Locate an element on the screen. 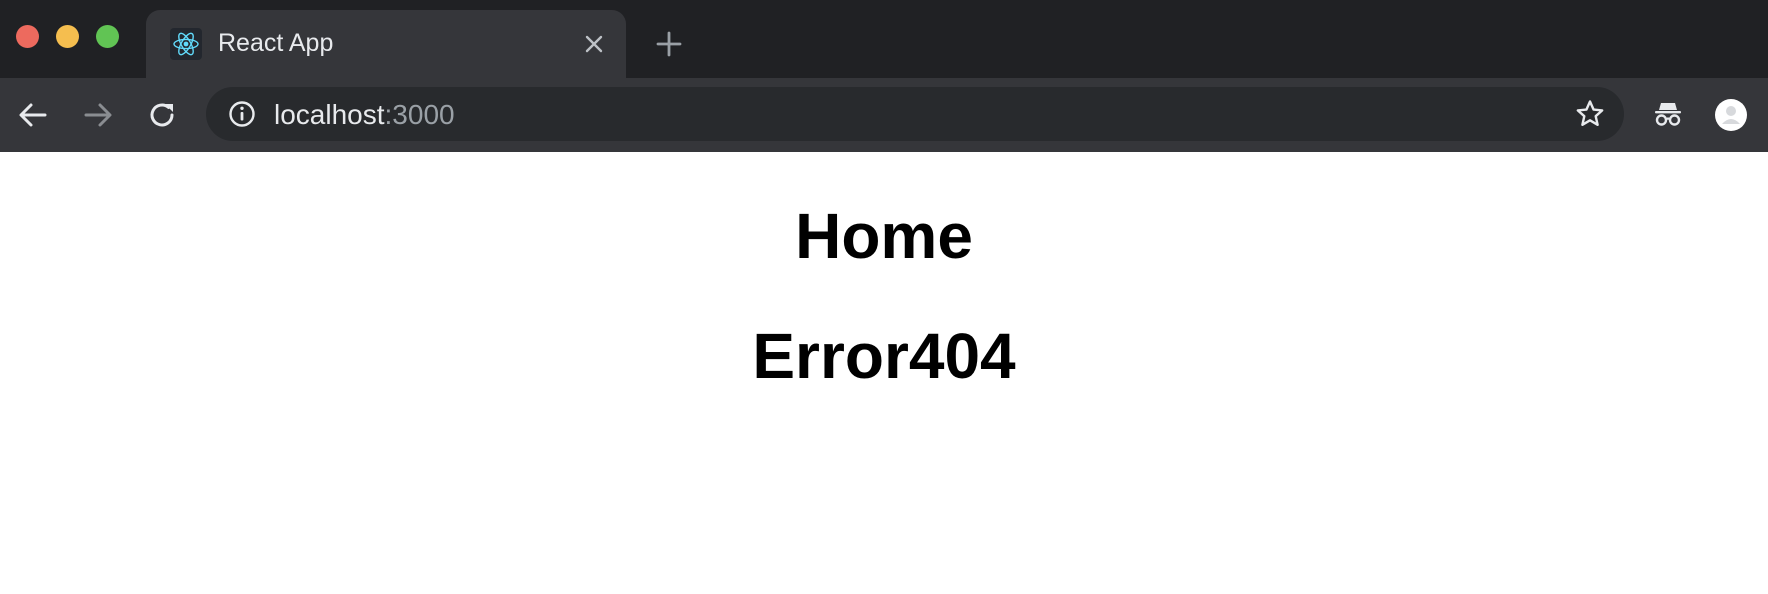 The height and width of the screenshot is (594, 1768). home-heading: Home is located at coordinates (884, 236).